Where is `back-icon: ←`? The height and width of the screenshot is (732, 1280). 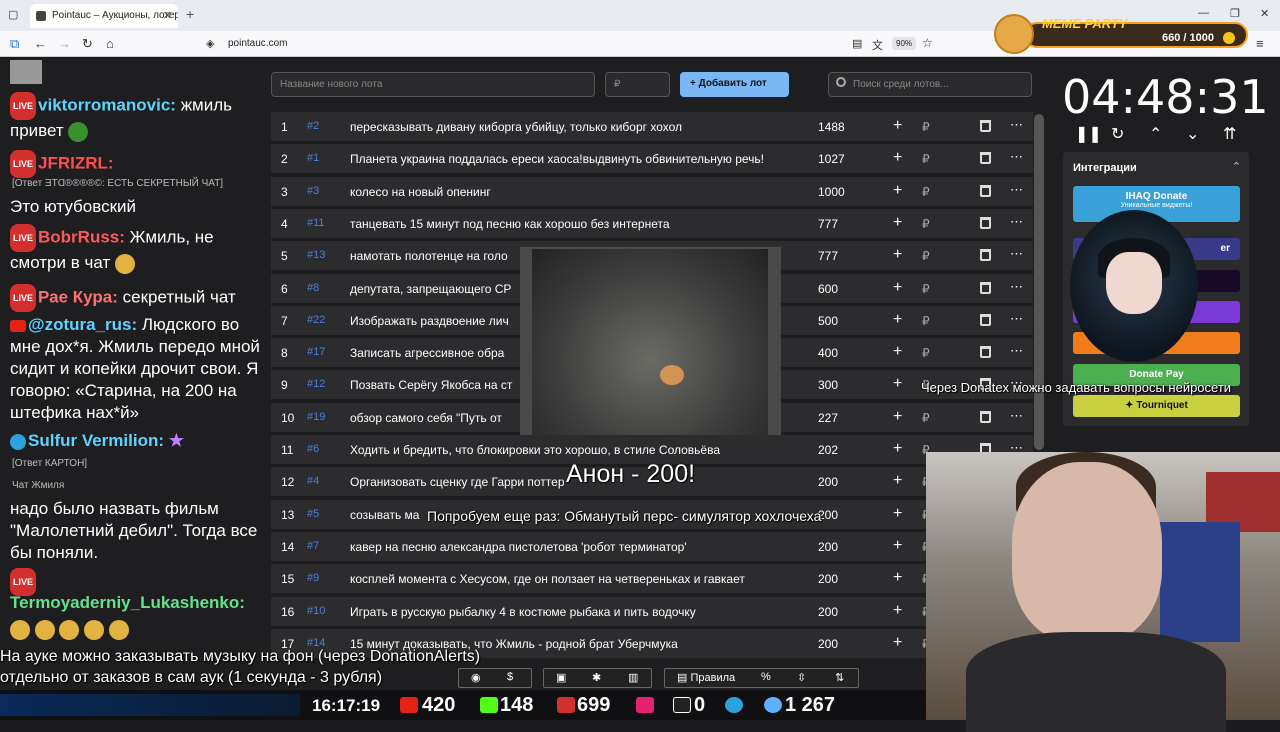
back-icon: ← is located at coordinates (40, 43).